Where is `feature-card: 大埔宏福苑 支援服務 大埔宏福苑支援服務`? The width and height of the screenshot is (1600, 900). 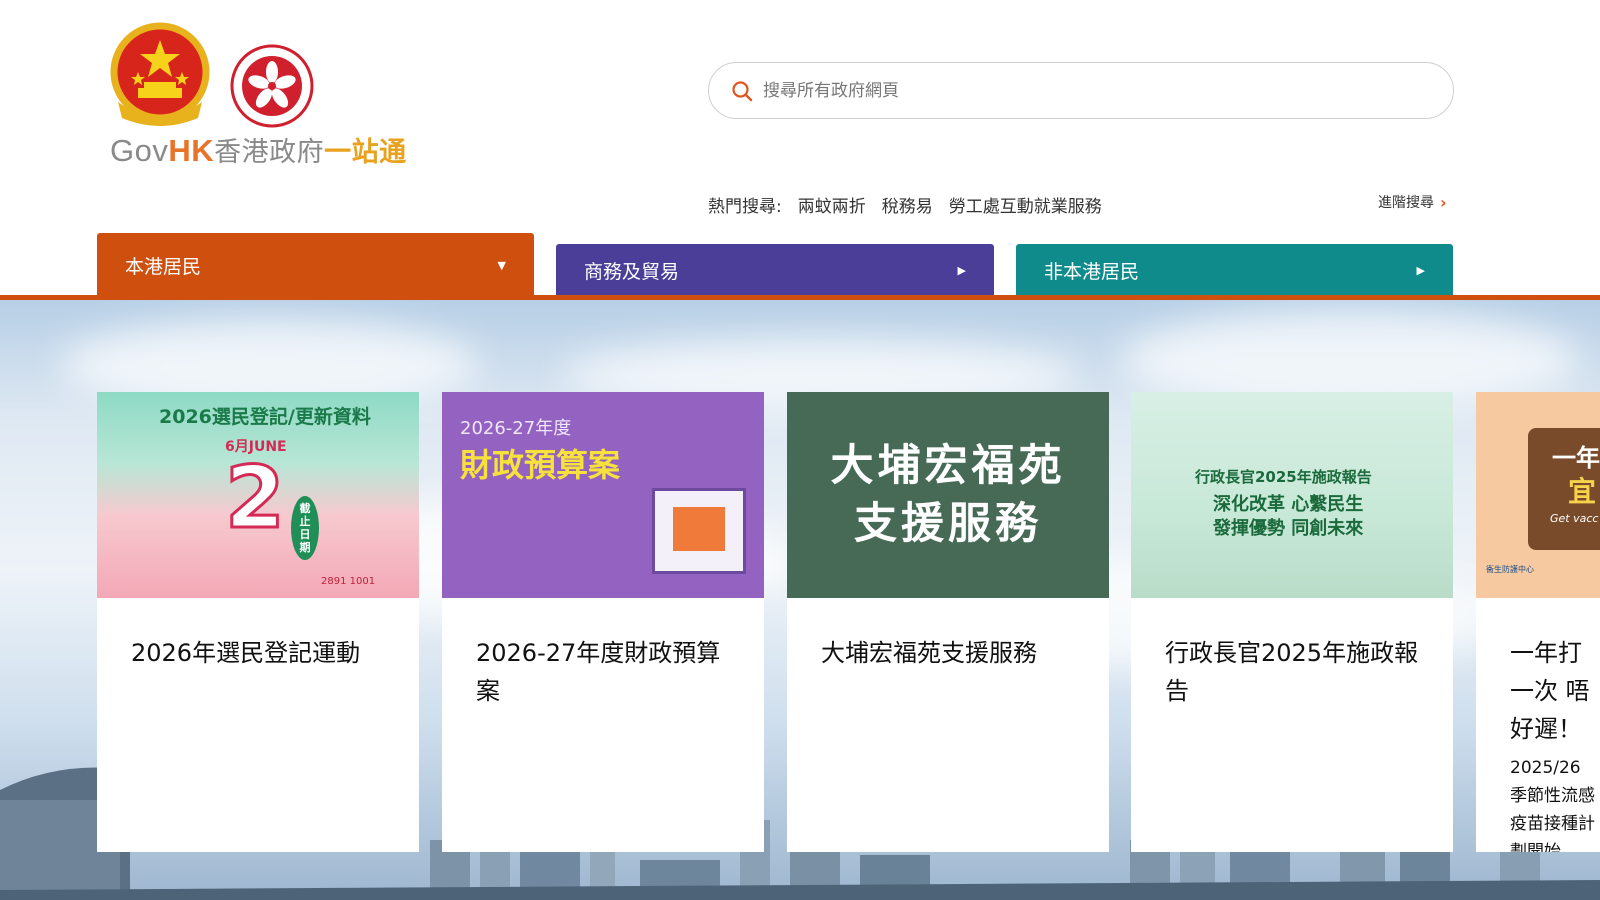
feature-card: 大埔宏福苑 支援服務 大埔宏福苑支援服務 is located at coordinates (948, 622).